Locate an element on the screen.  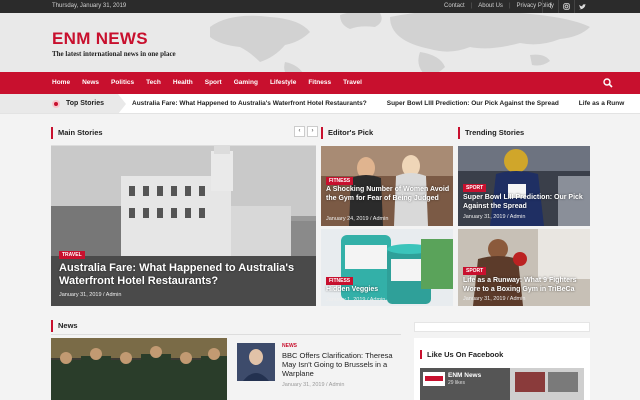
ticker-dot-icon is located at coordinates (56, 104).